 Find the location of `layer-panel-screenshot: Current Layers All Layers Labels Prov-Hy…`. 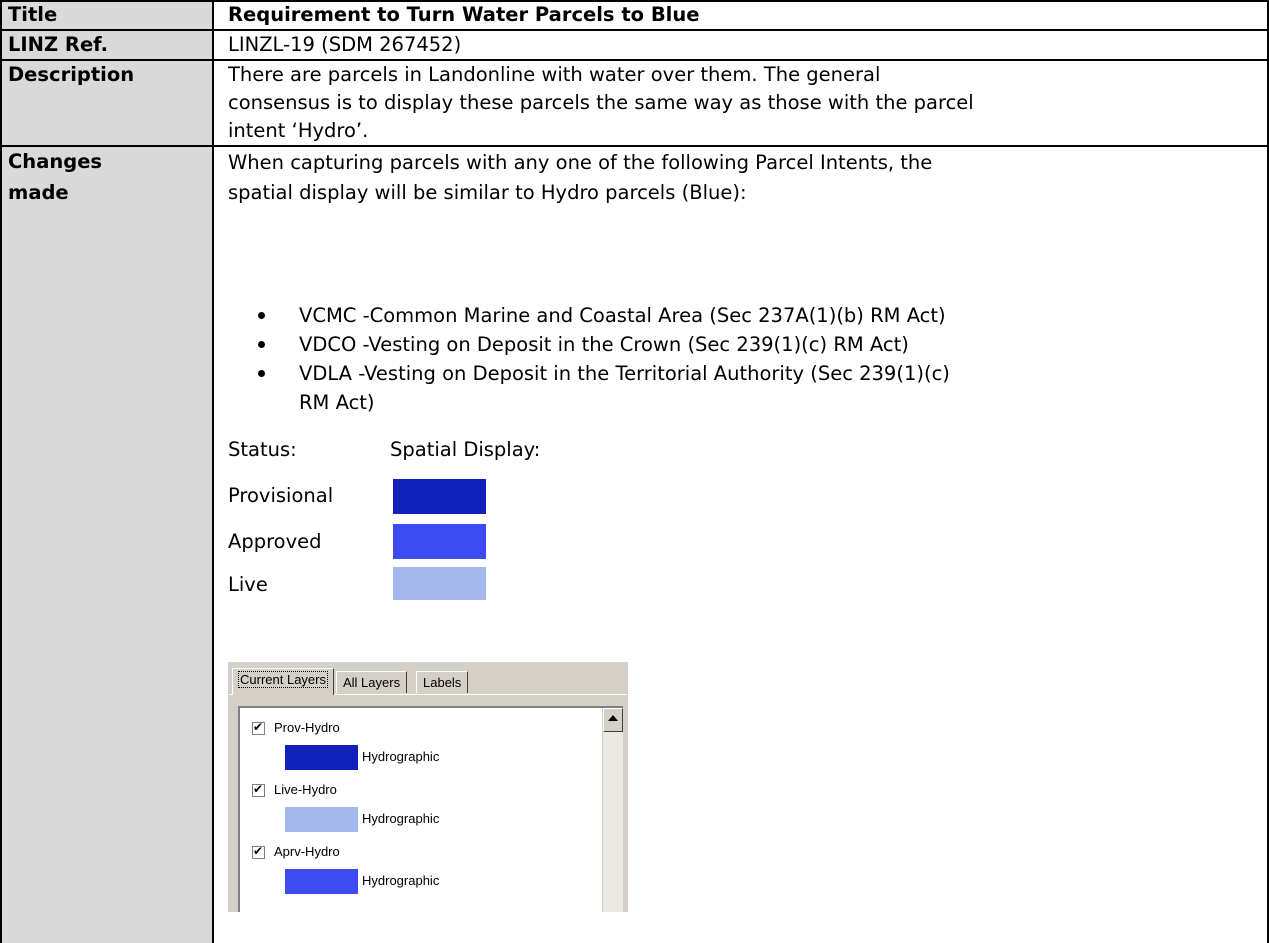

layer-panel-screenshot: Current Layers All Layers Labels Prov-Hy… is located at coordinates (428, 787).